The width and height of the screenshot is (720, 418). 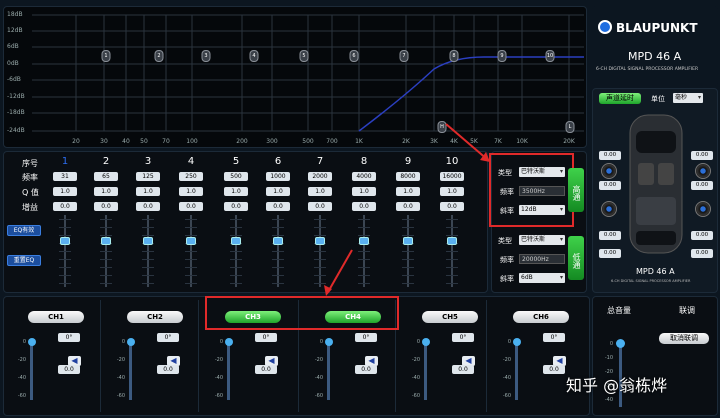 I want to click on band-point: 9, so click(x=502, y=56).